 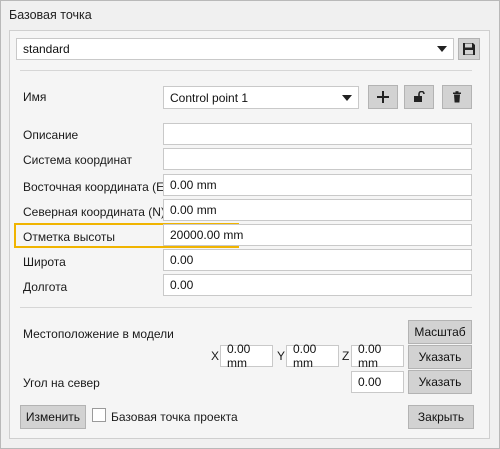 What do you see at coordinates (61, 383) in the screenshot?
I see `north-angle-label: Угол на север` at bounding box center [61, 383].